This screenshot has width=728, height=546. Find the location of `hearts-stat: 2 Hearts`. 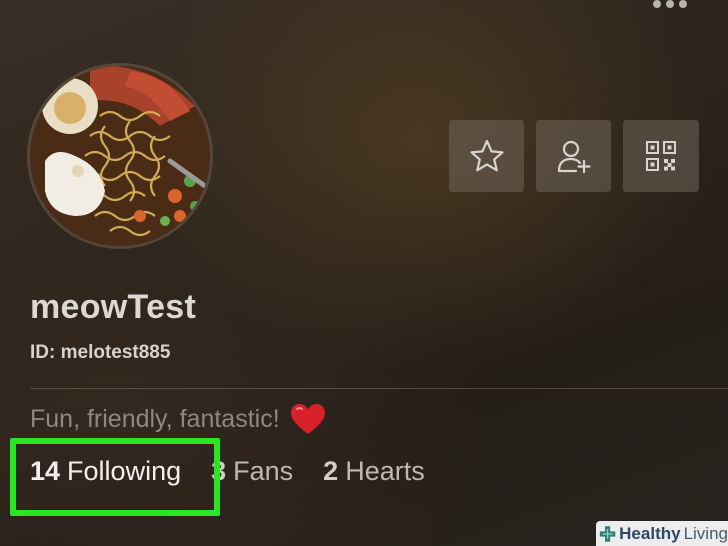

hearts-stat: 2 Hearts is located at coordinates (374, 471).